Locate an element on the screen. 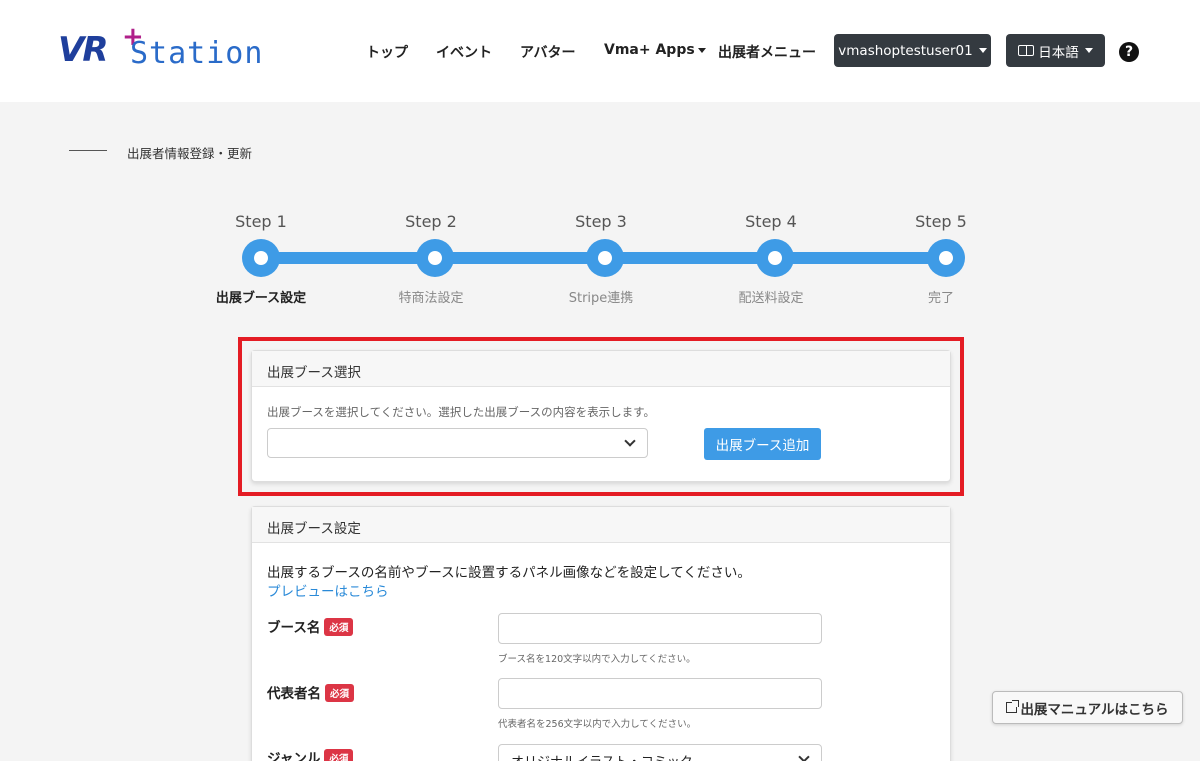  step-3-dot is located at coordinates (605, 258).